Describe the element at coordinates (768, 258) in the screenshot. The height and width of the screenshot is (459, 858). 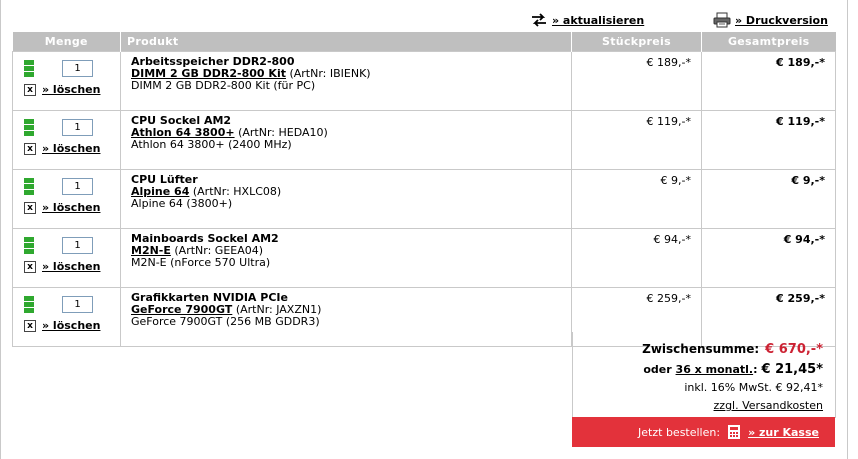
I see `total-price-cell: € 94,-*` at that location.